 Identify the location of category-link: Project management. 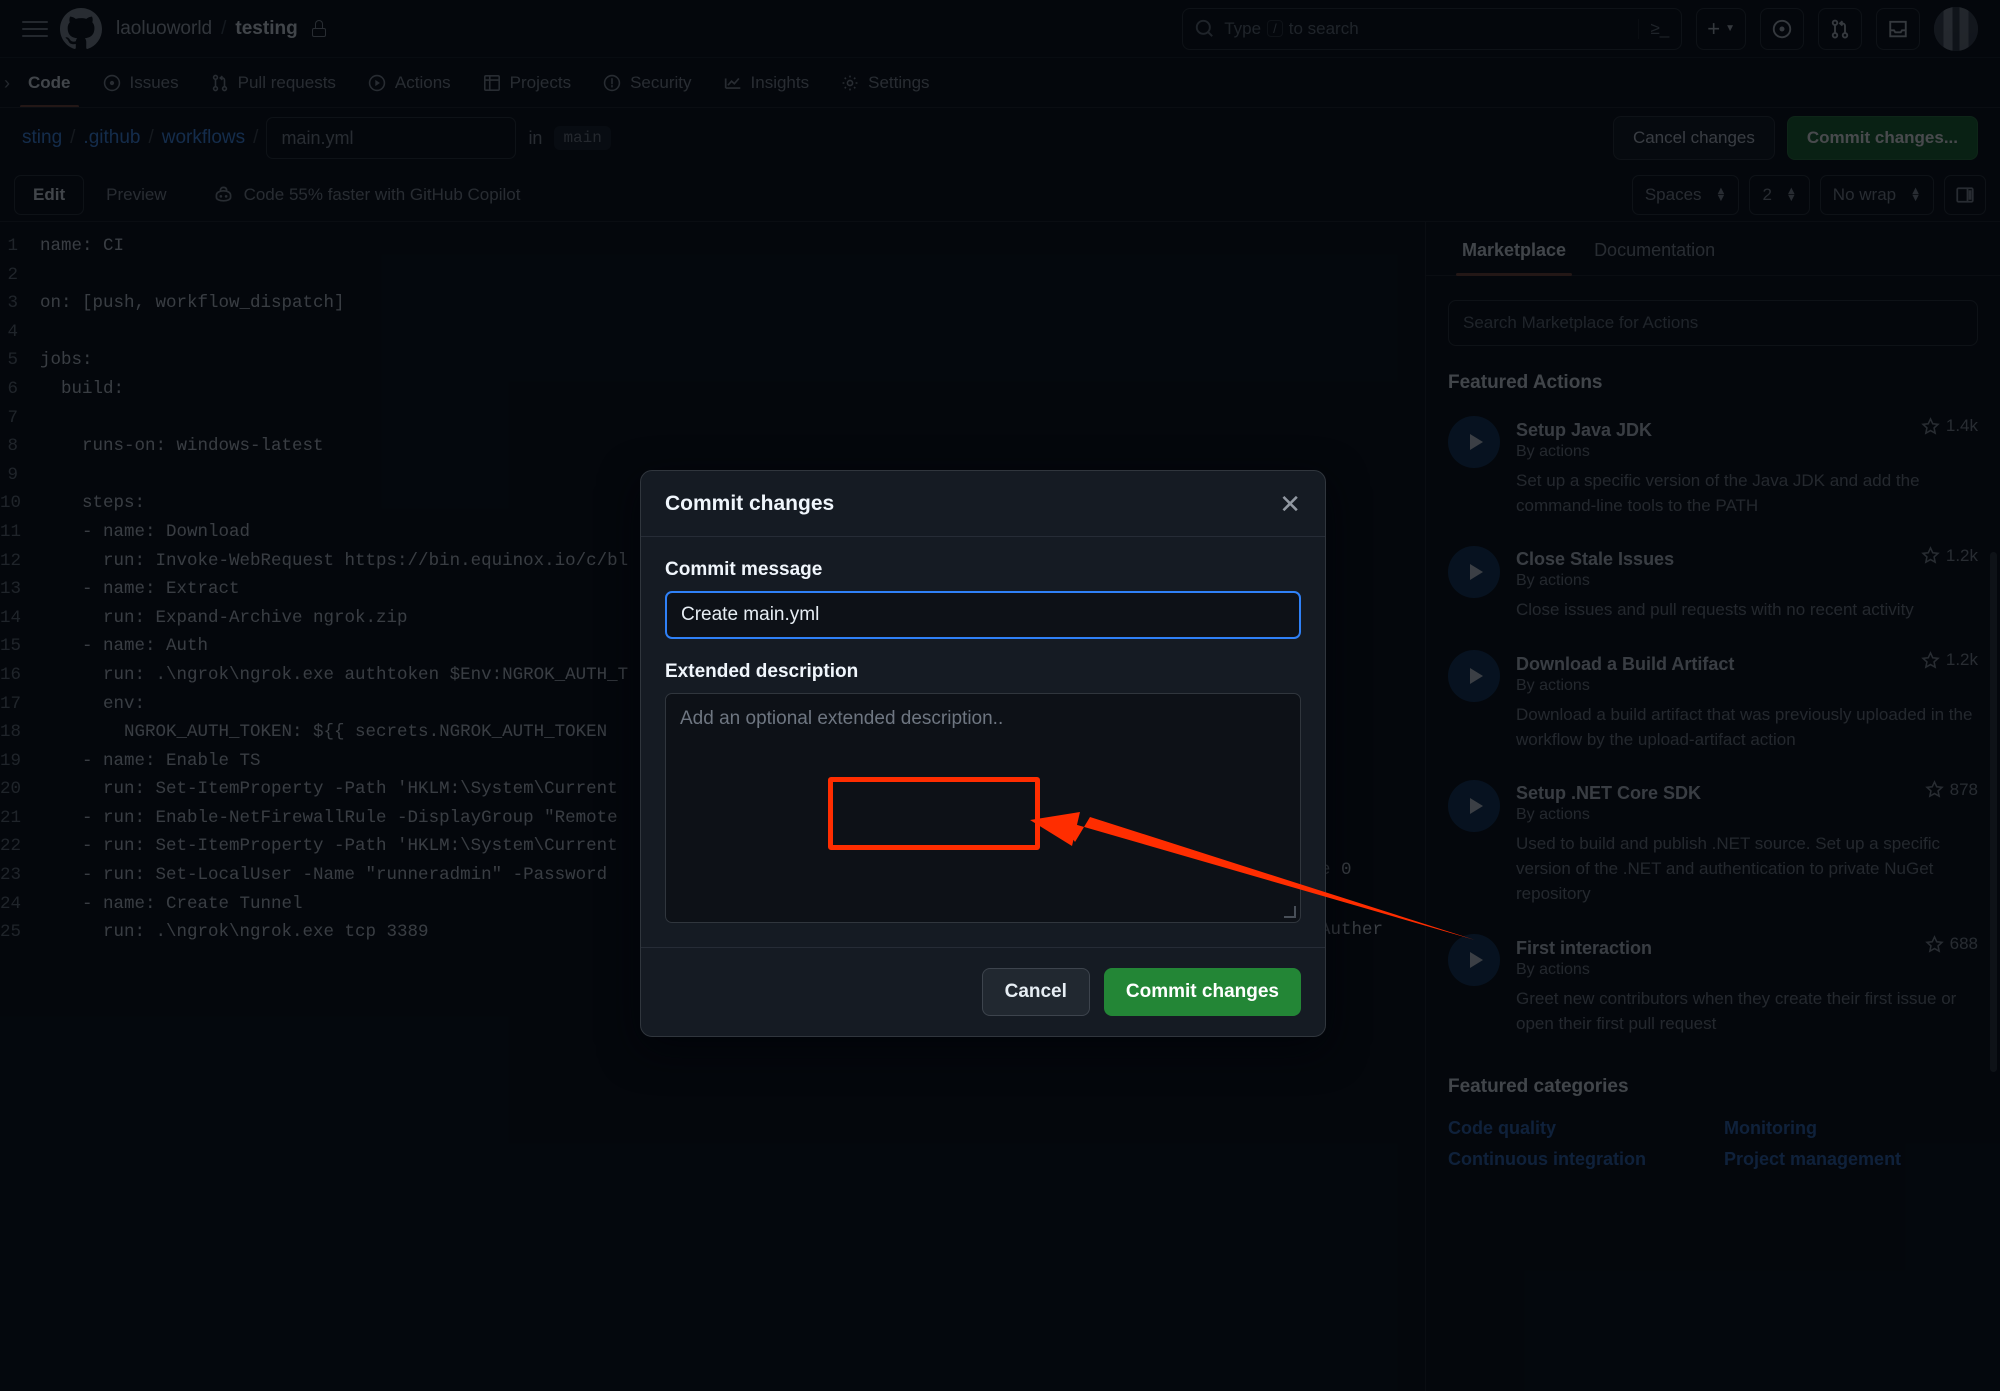
(1851, 1159).